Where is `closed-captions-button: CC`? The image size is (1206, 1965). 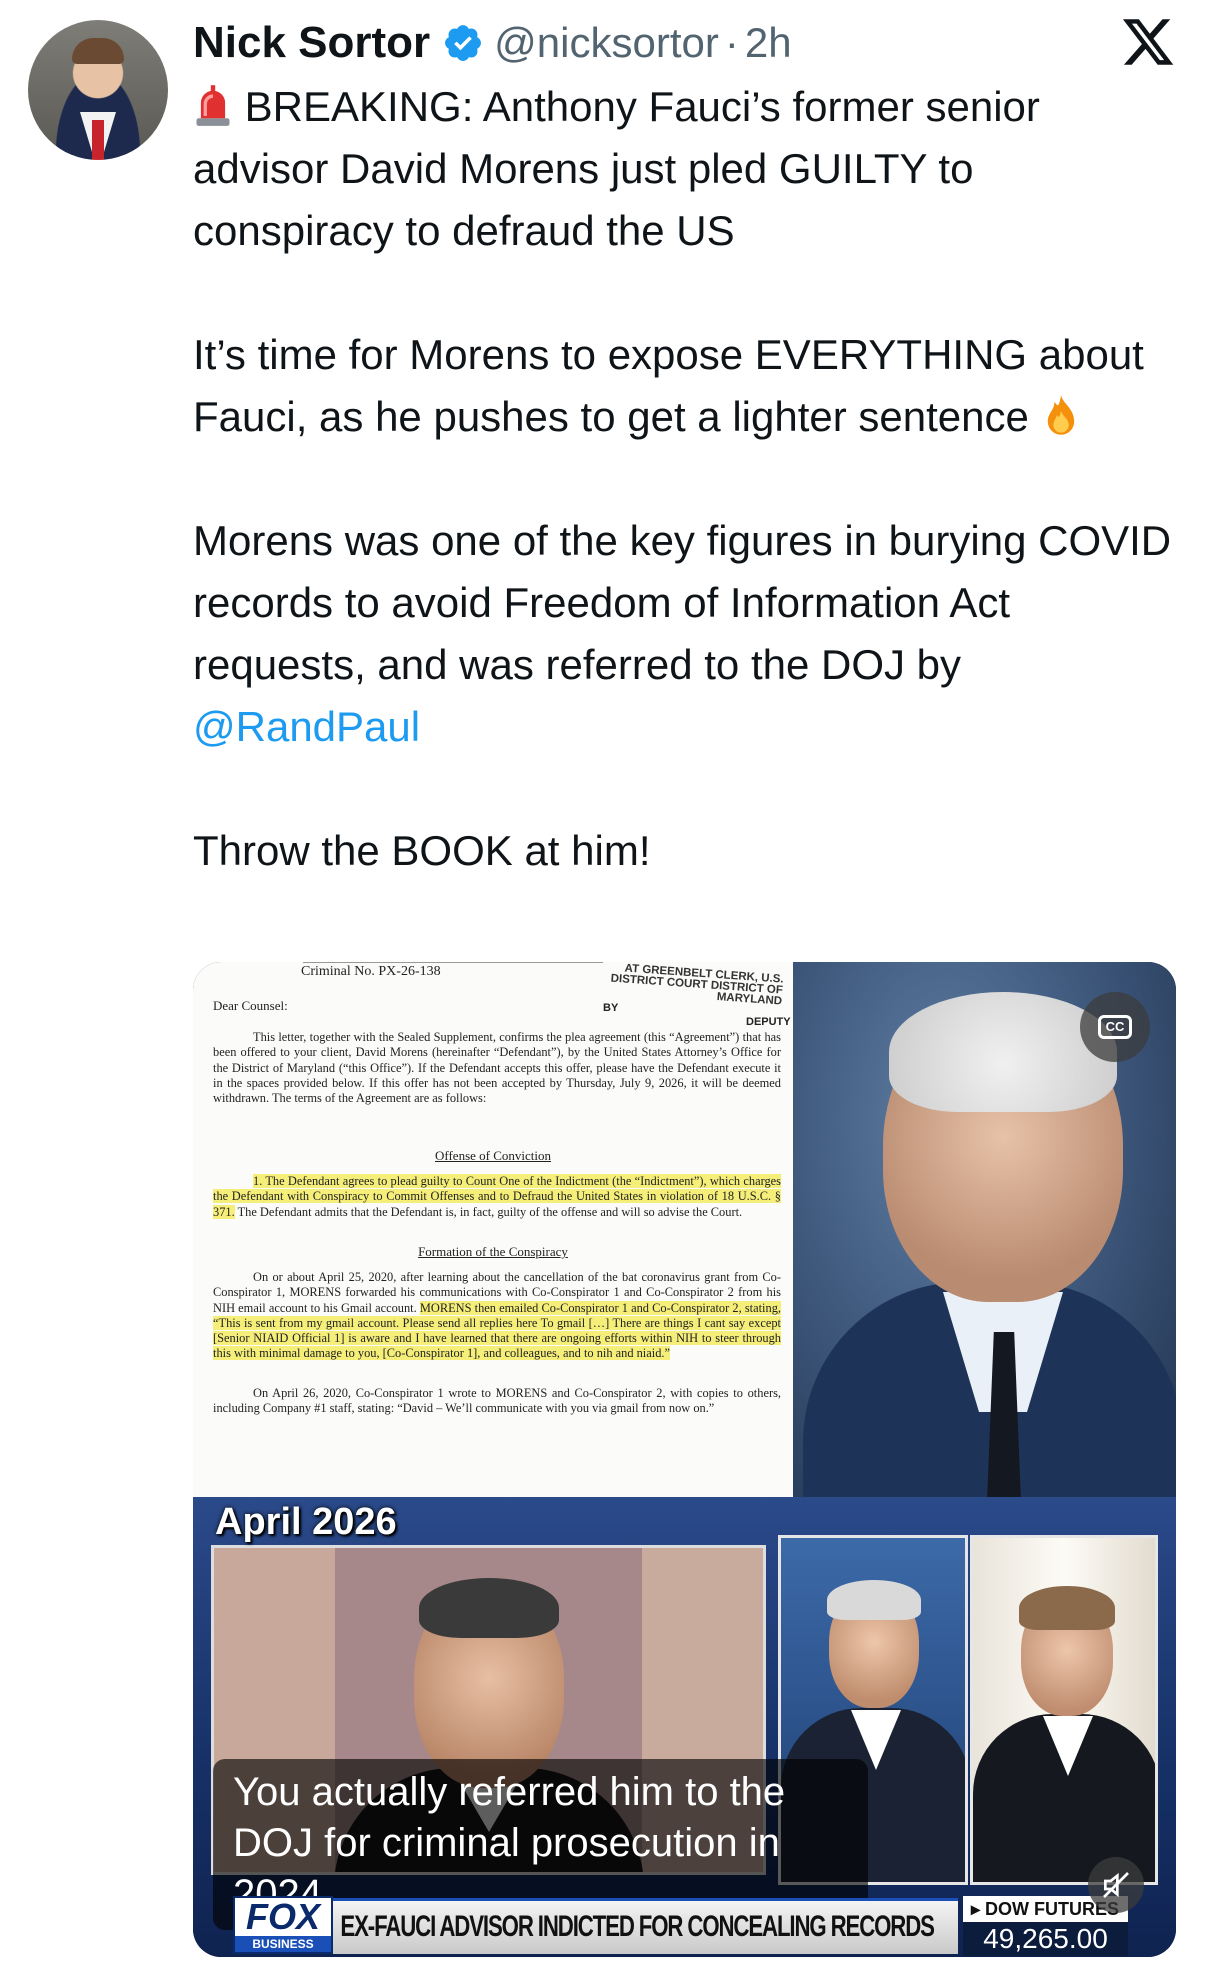
closed-captions-button: CC is located at coordinates (1115, 1027).